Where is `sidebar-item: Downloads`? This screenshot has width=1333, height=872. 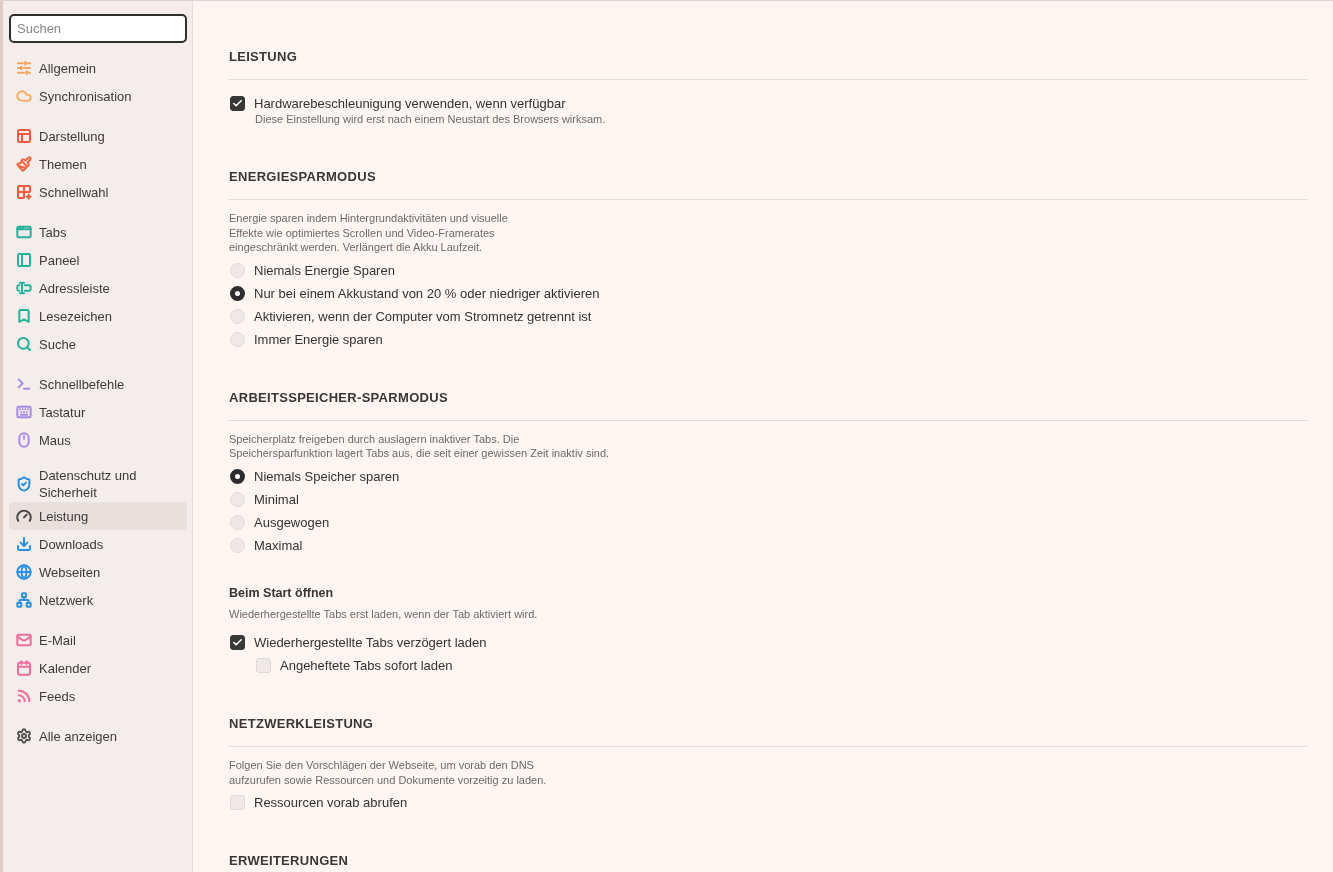 sidebar-item: Downloads is located at coordinates (98, 544).